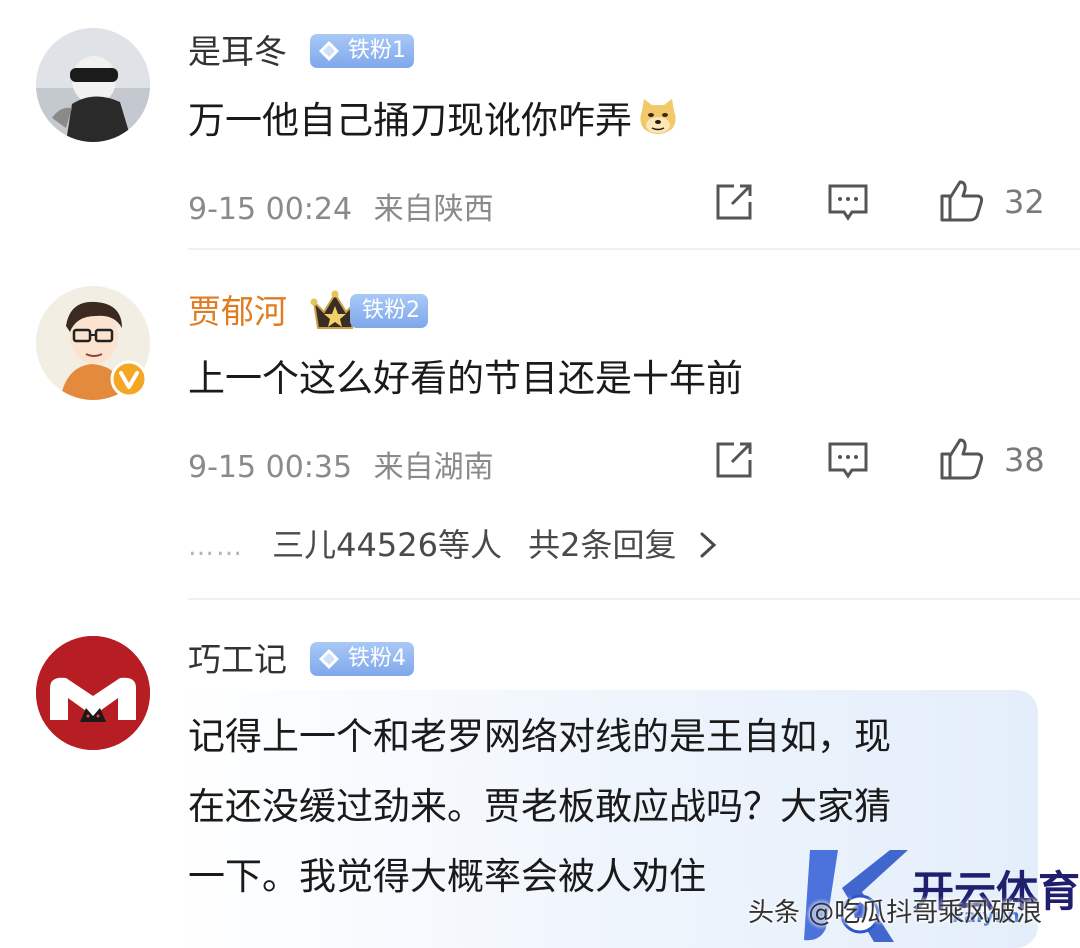 This screenshot has height=948, width=1080. Describe the element at coordinates (237, 312) in the screenshot. I see `username: 贾郁河` at that location.